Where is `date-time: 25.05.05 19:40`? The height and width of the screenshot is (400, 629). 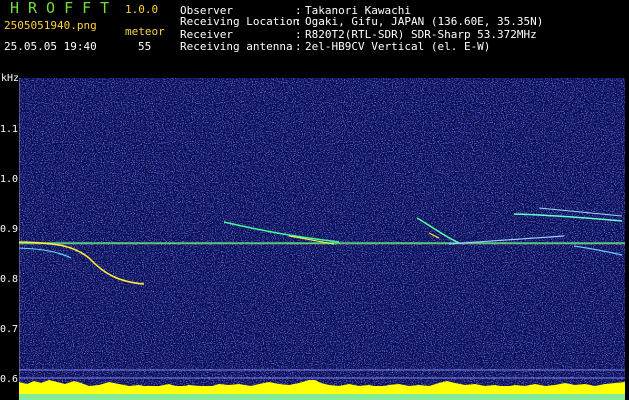
date-time: 25.05.05 19:40 is located at coordinates (50, 46).